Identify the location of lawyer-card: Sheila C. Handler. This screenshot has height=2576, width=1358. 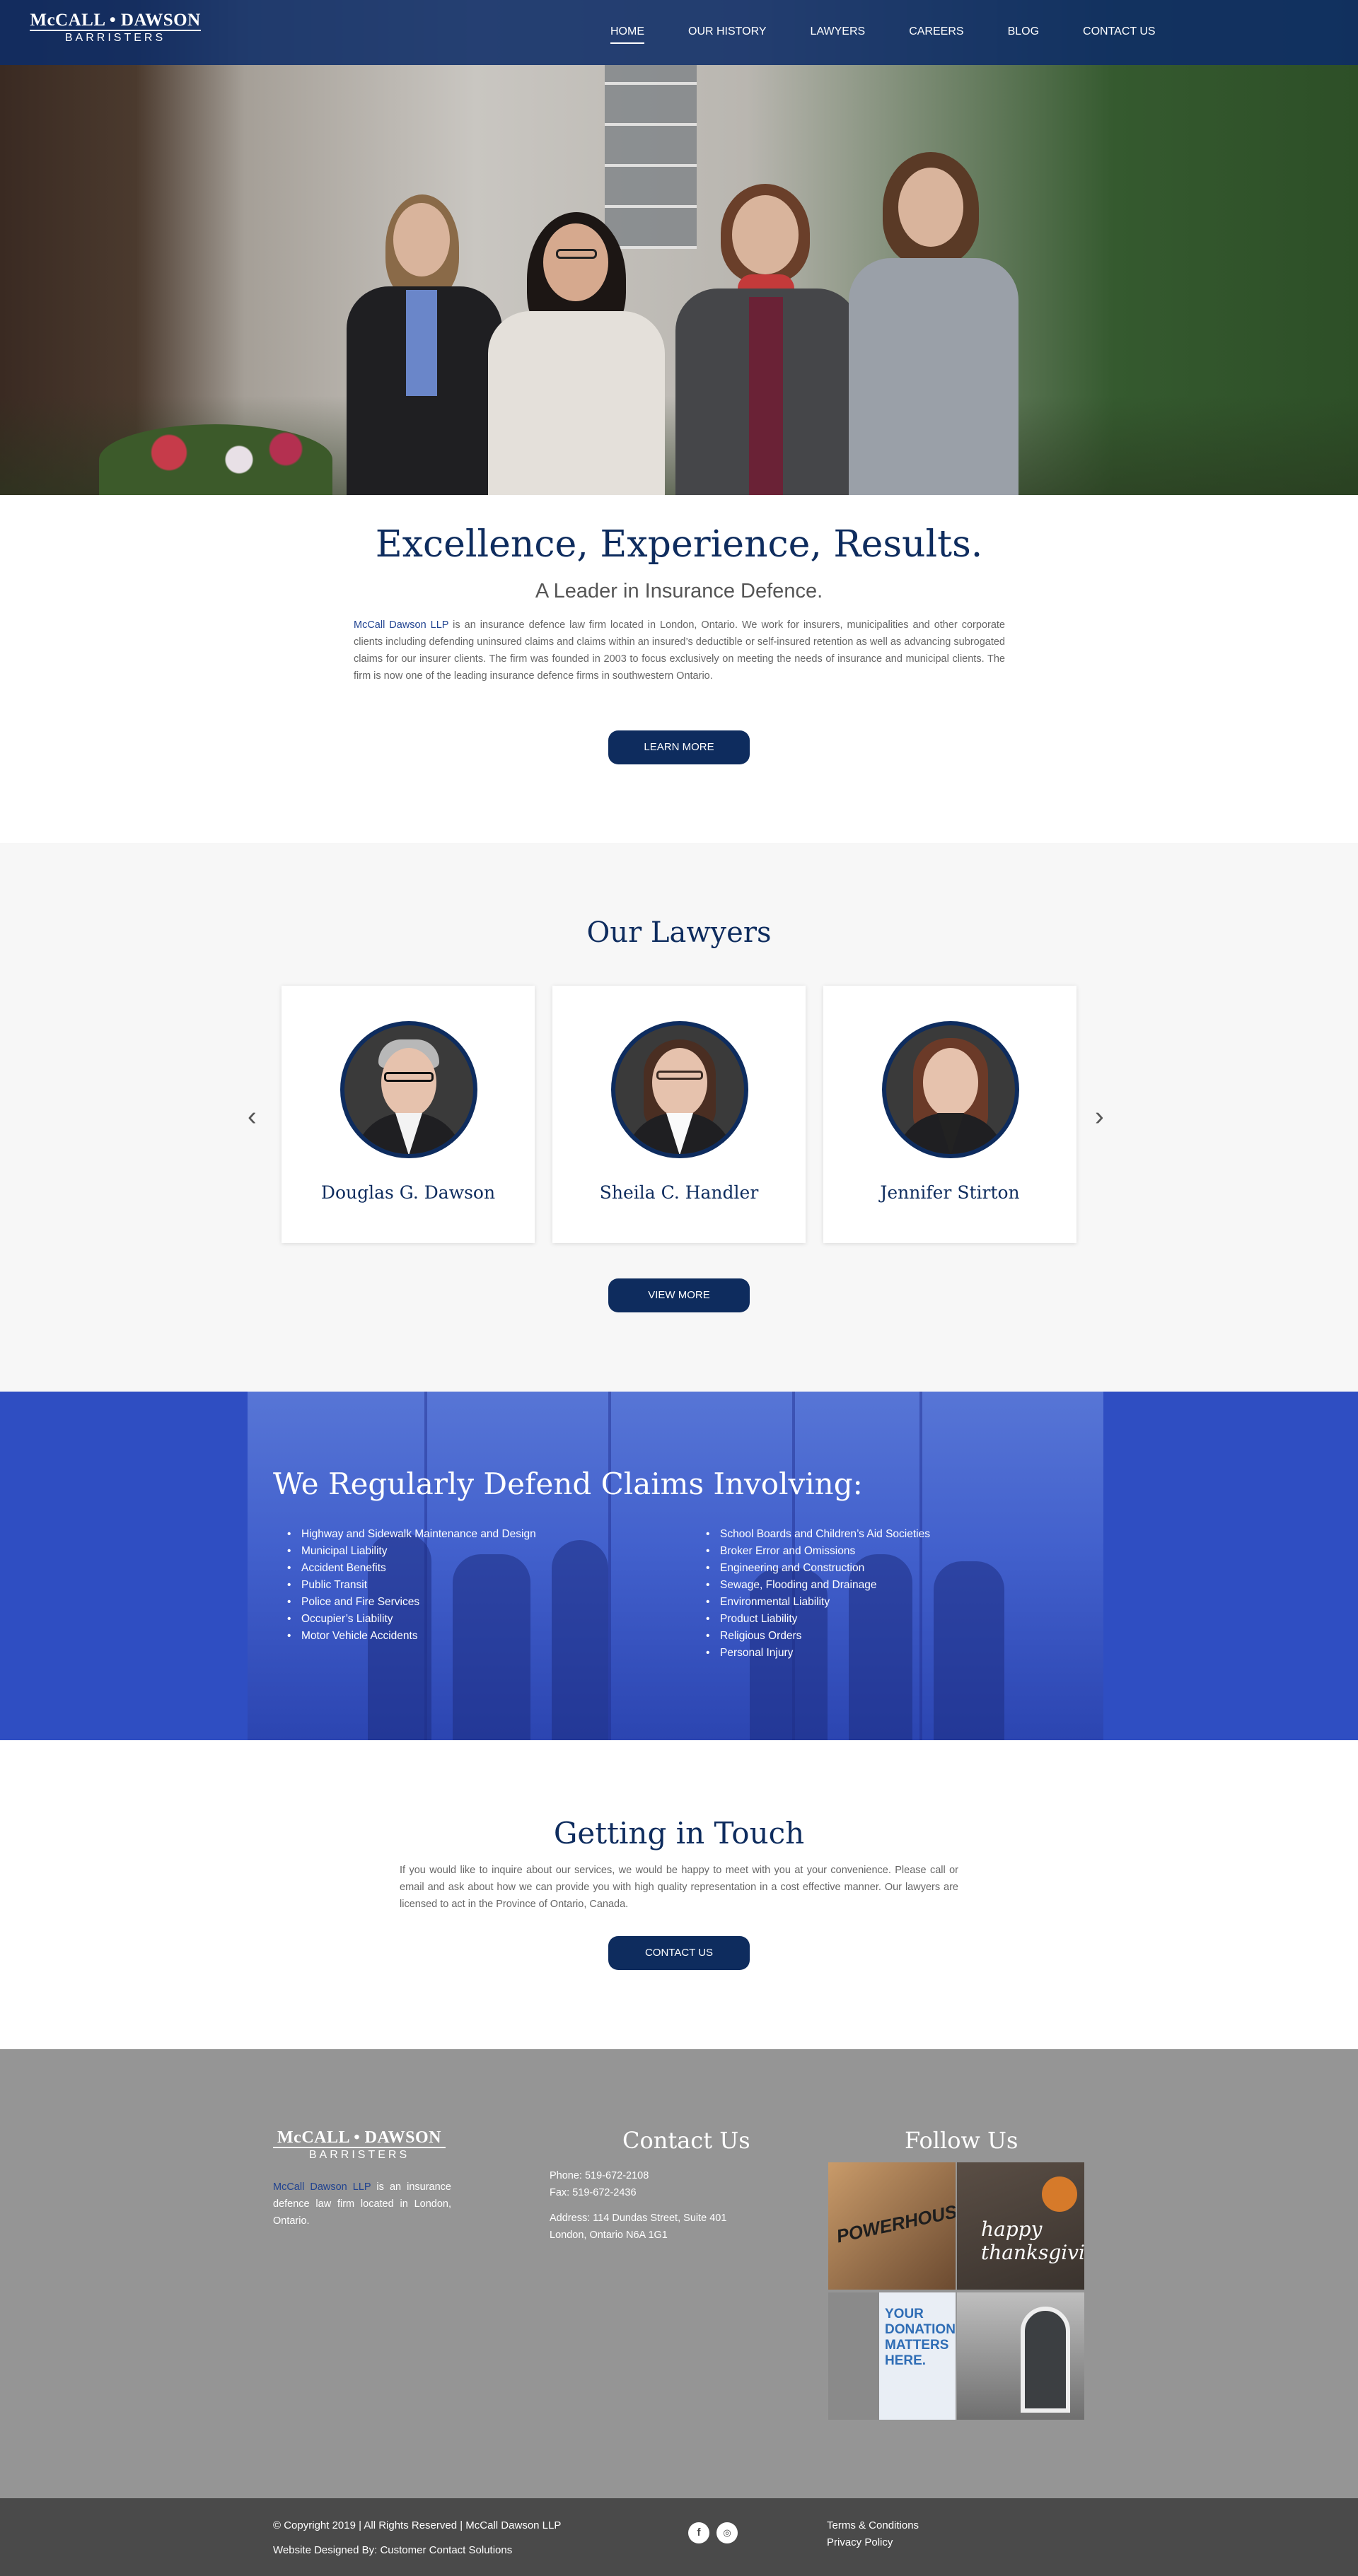
(679, 1114).